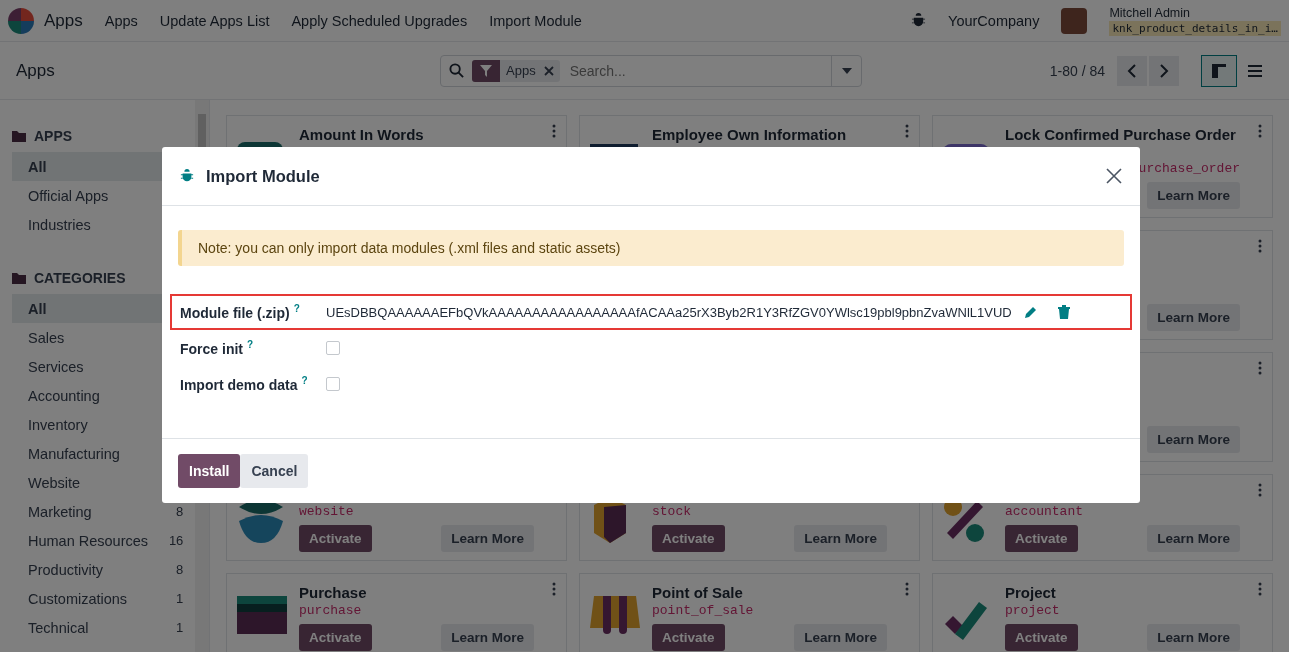 Image resolution: width=1289 pixels, height=652 pixels. I want to click on user-avatar, so click(1074, 20).